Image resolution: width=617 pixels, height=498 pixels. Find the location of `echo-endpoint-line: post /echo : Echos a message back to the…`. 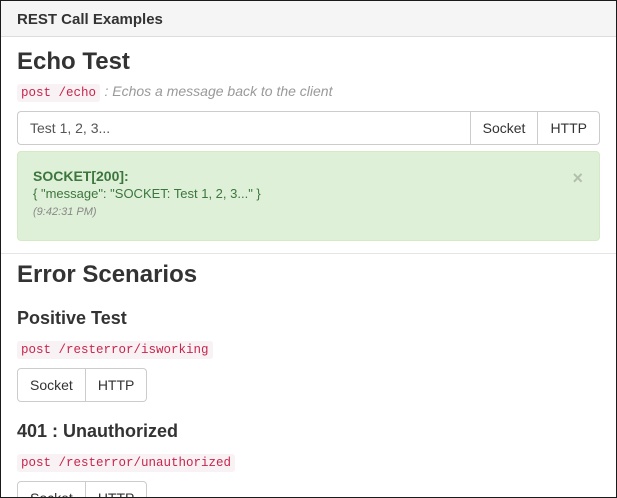

echo-endpoint-line: post /echo : Echos a message back to the… is located at coordinates (308, 92).